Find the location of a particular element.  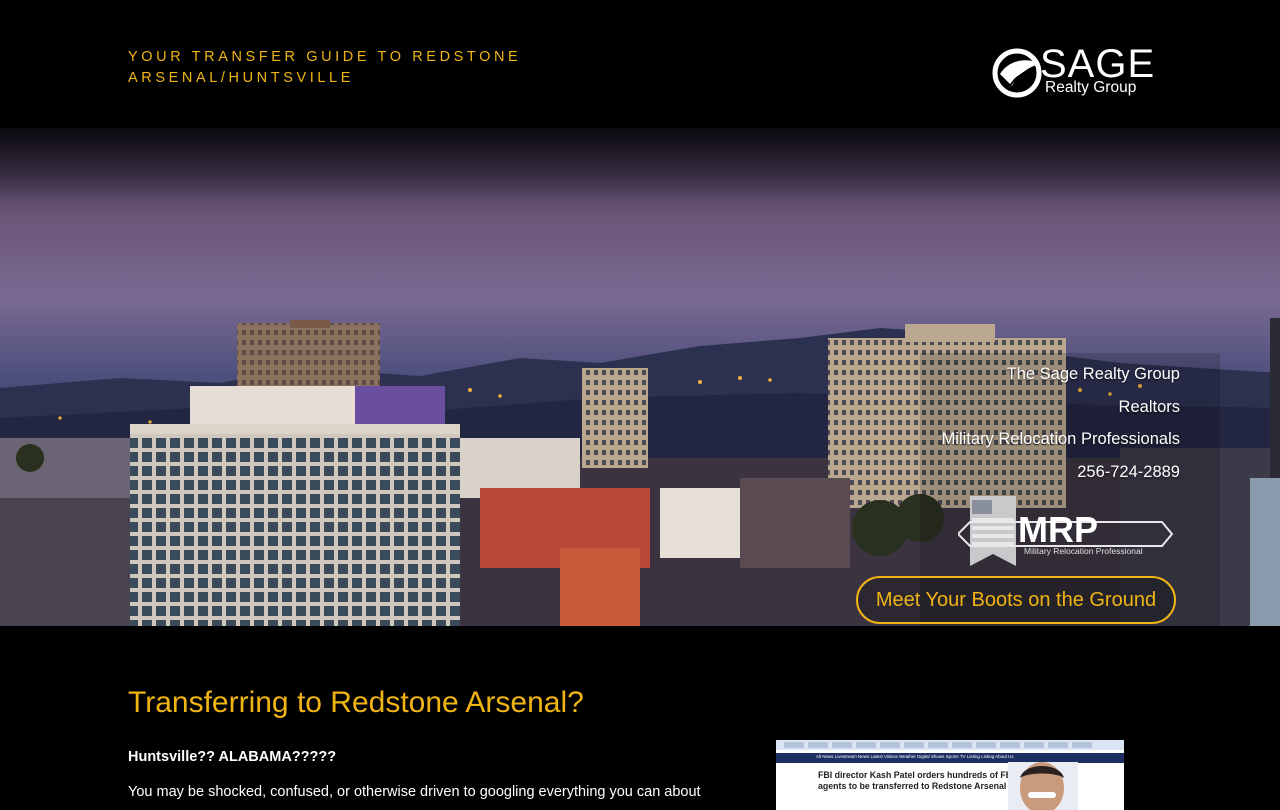

phone-number: 256-724-2889 is located at coordinates (1061, 472).